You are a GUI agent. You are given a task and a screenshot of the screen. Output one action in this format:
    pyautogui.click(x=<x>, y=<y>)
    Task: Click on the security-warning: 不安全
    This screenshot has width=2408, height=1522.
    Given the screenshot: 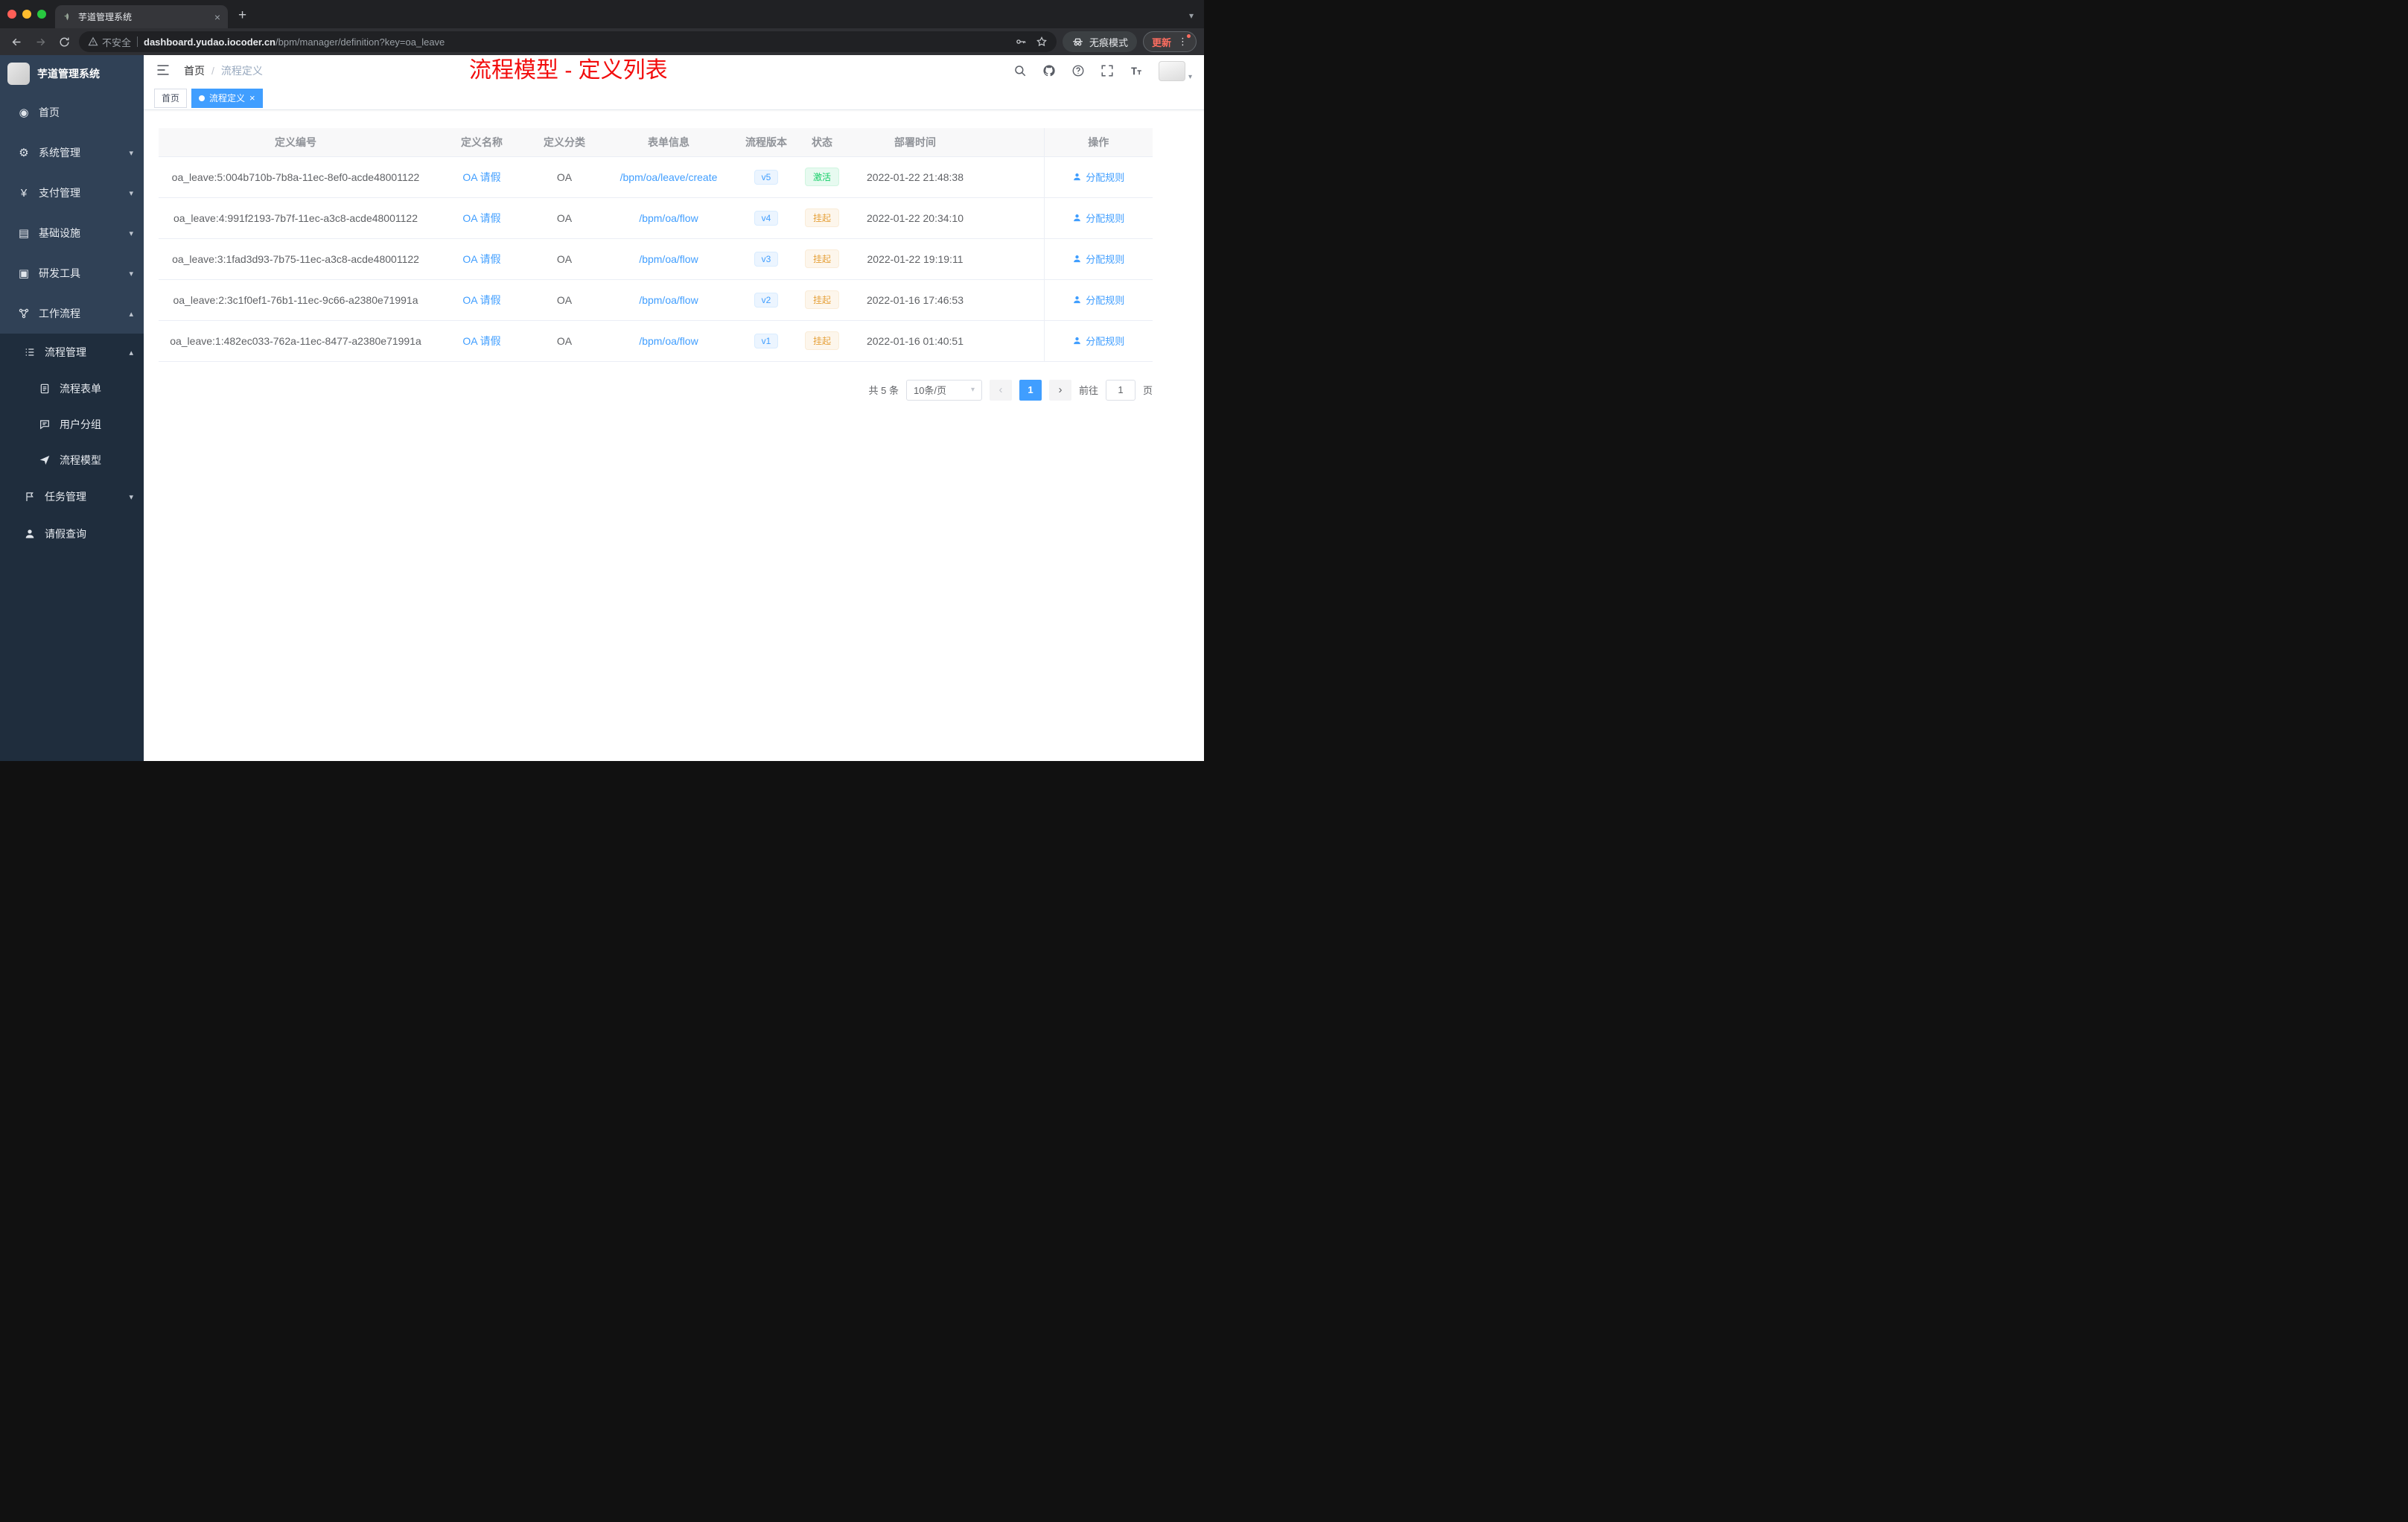 What is the action you would take?
    pyautogui.click(x=109, y=42)
    